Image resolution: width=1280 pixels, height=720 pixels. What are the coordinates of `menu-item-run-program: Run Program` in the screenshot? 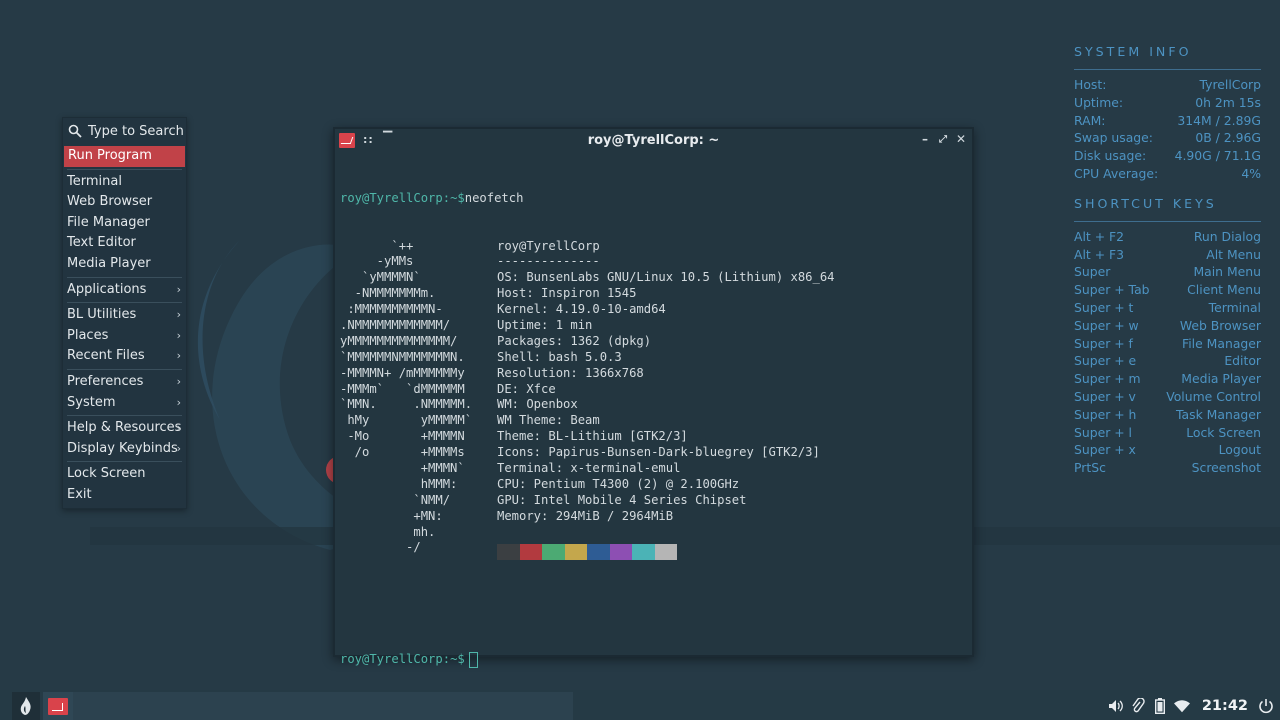 It's located at (124, 156).